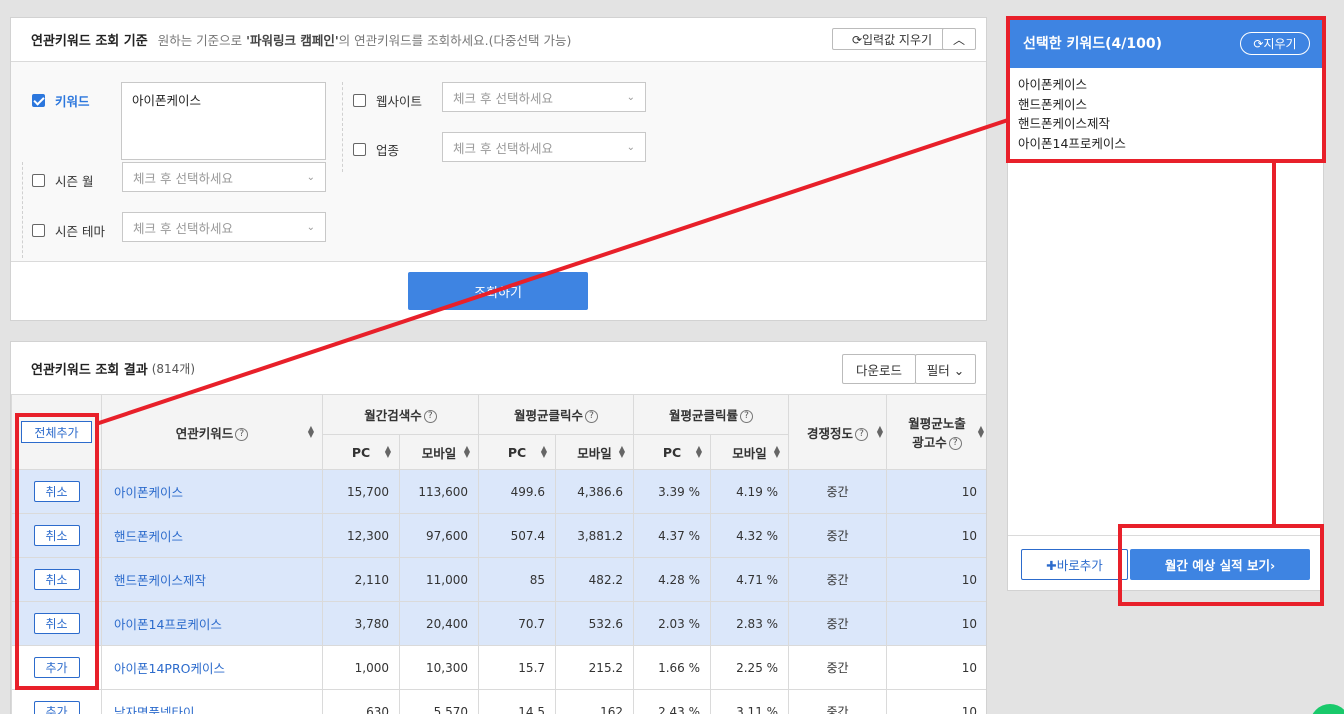 The width and height of the screenshot is (1344, 714). Describe the element at coordinates (672, 491) in the screenshot. I see `ctr-pc-cell: 3.39 %` at that location.